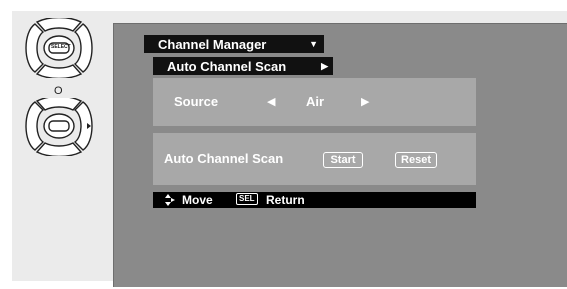  I want to click on hint-bar: Move SEL Return, so click(314, 200).